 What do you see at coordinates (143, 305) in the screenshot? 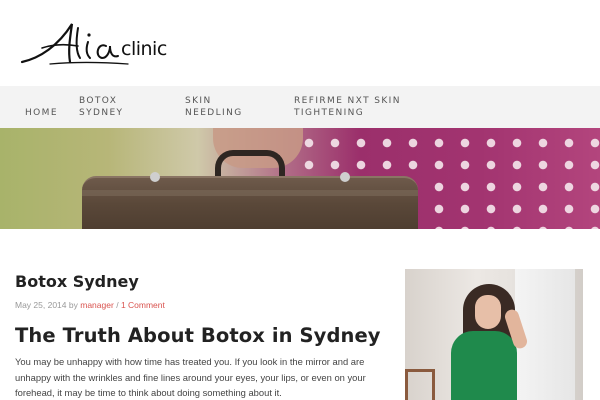
I see `post-comments-link: 1 Comment` at bounding box center [143, 305].